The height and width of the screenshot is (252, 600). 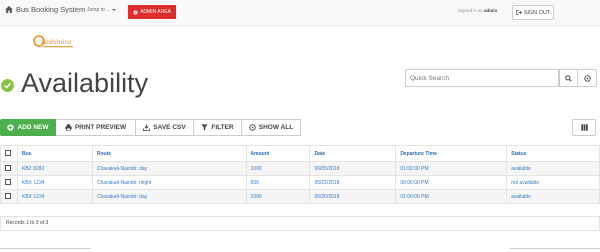 I want to click on date-cell: 05/20/2018, so click(x=353, y=196).